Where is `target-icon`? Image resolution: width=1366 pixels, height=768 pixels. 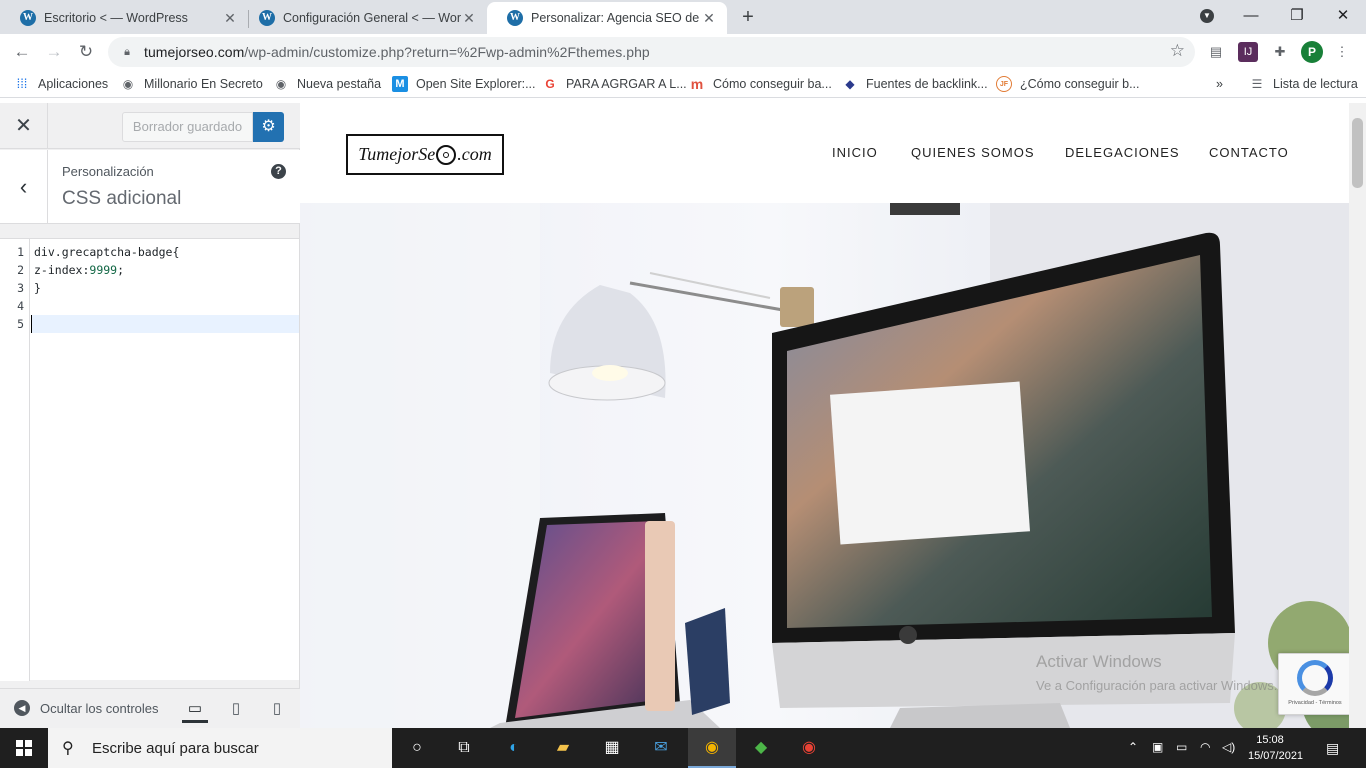
target-icon is located at coordinates (446, 154).